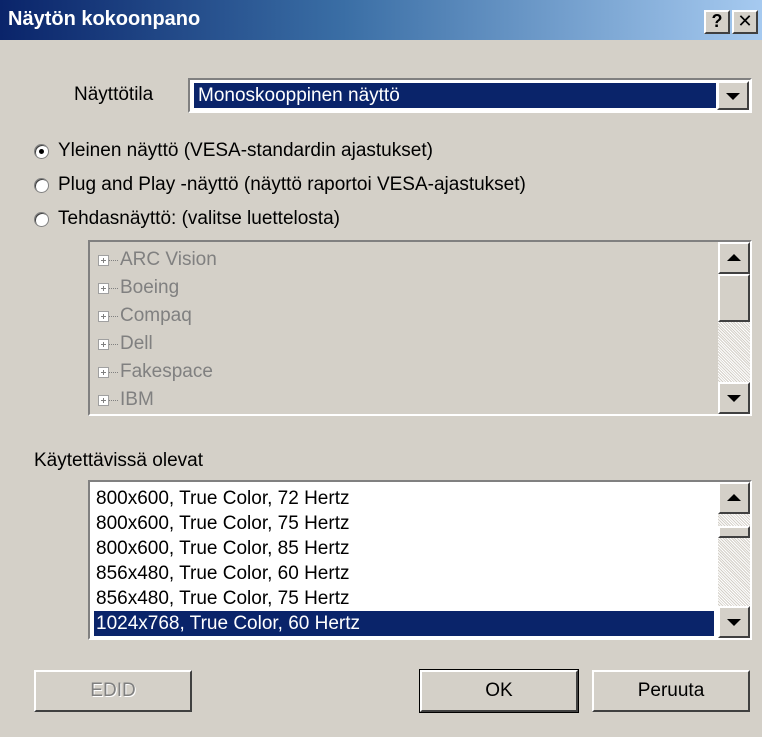  What do you see at coordinates (717, 22) in the screenshot?
I see `help-button: ?` at bounding box center [717, 22].